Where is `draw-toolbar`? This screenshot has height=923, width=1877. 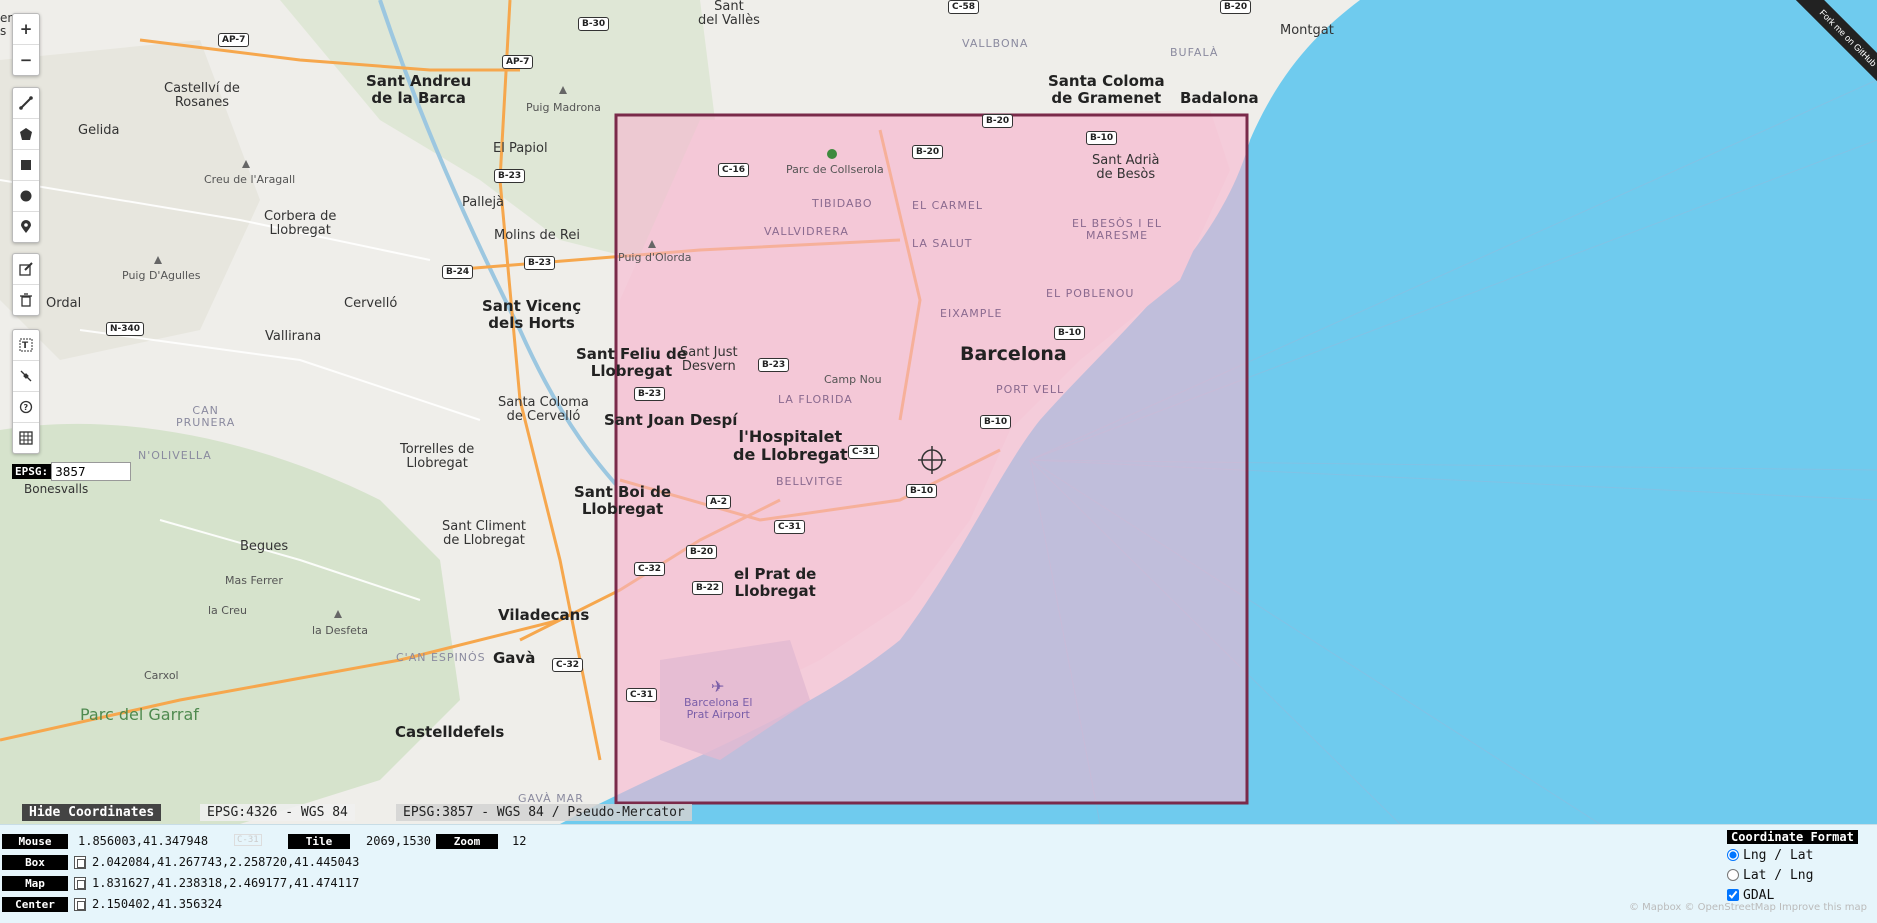 draw-toolbar is located at coordinates (26, 165).